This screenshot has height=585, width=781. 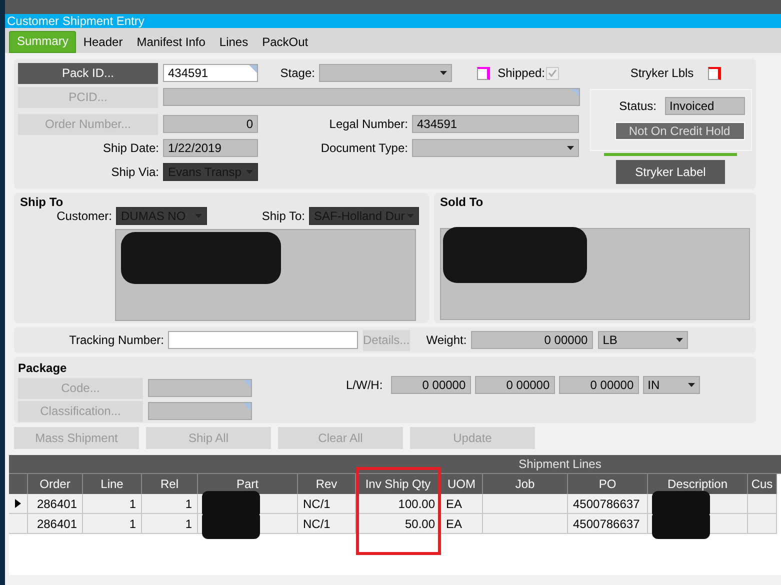 What do you see at coordinates (43, 368) in the screenshot?
I see `package-title: Package` at bounding box center [43, 368].